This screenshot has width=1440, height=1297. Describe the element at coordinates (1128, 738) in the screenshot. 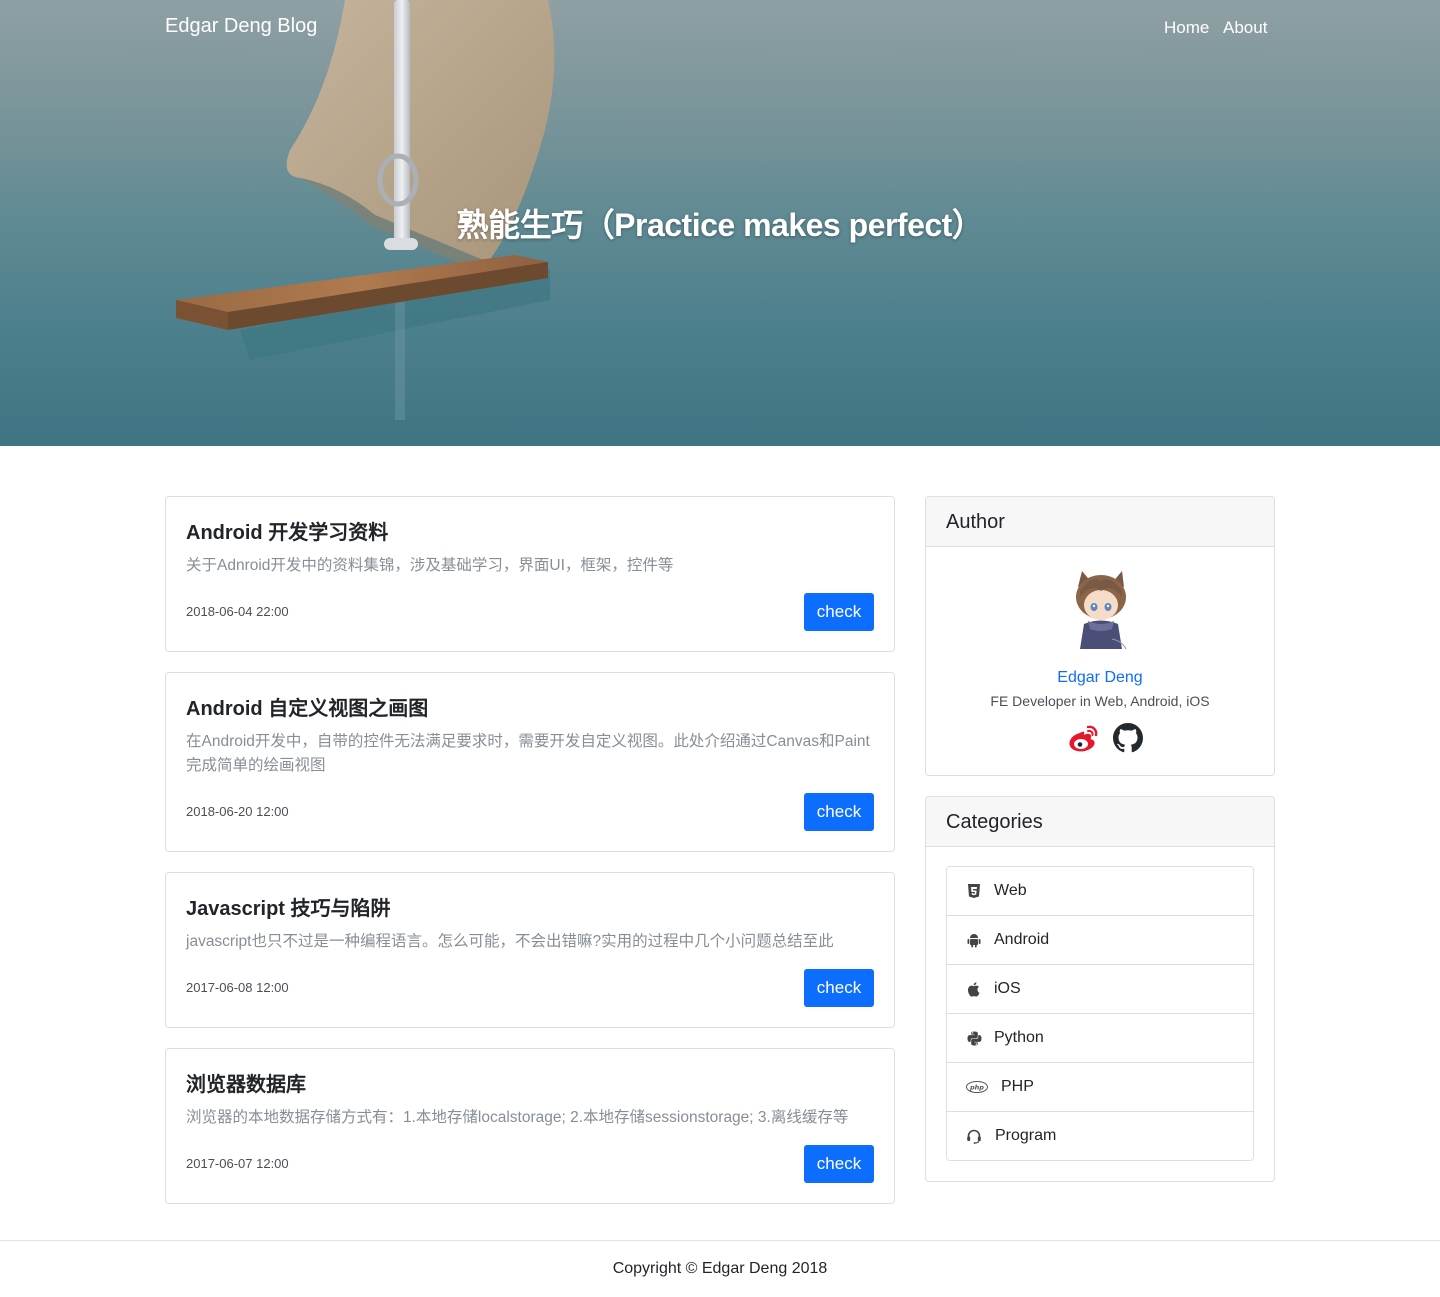

I see `github-icon` at that location.